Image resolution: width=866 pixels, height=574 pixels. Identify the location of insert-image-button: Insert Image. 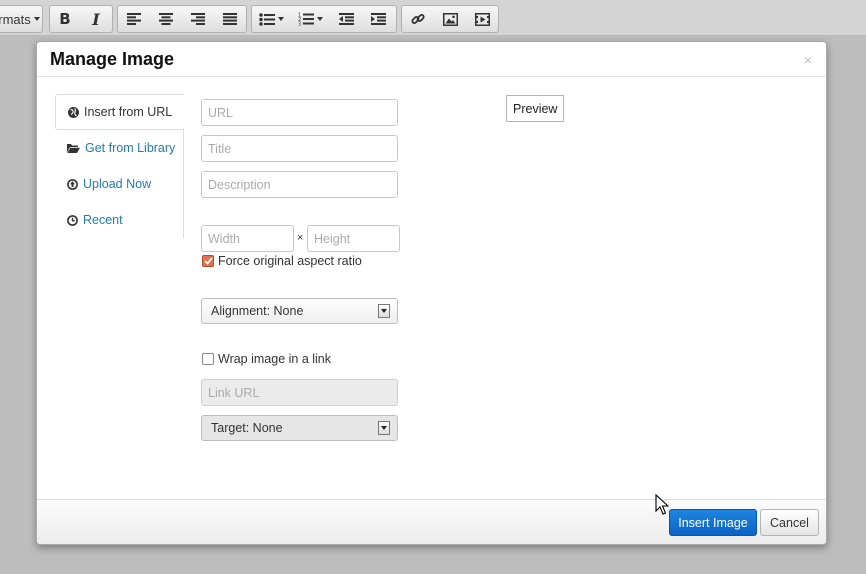
(713, 522).